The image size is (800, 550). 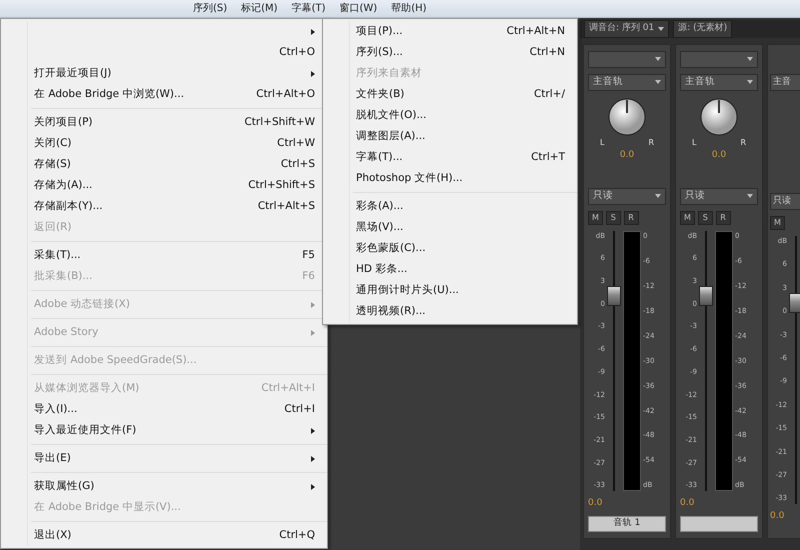 What do you see at coordinates (164, 535) in the screenshot?
I see `menu-item: 退出(X) Ctrl+Q` at bounding box center [164, 535].